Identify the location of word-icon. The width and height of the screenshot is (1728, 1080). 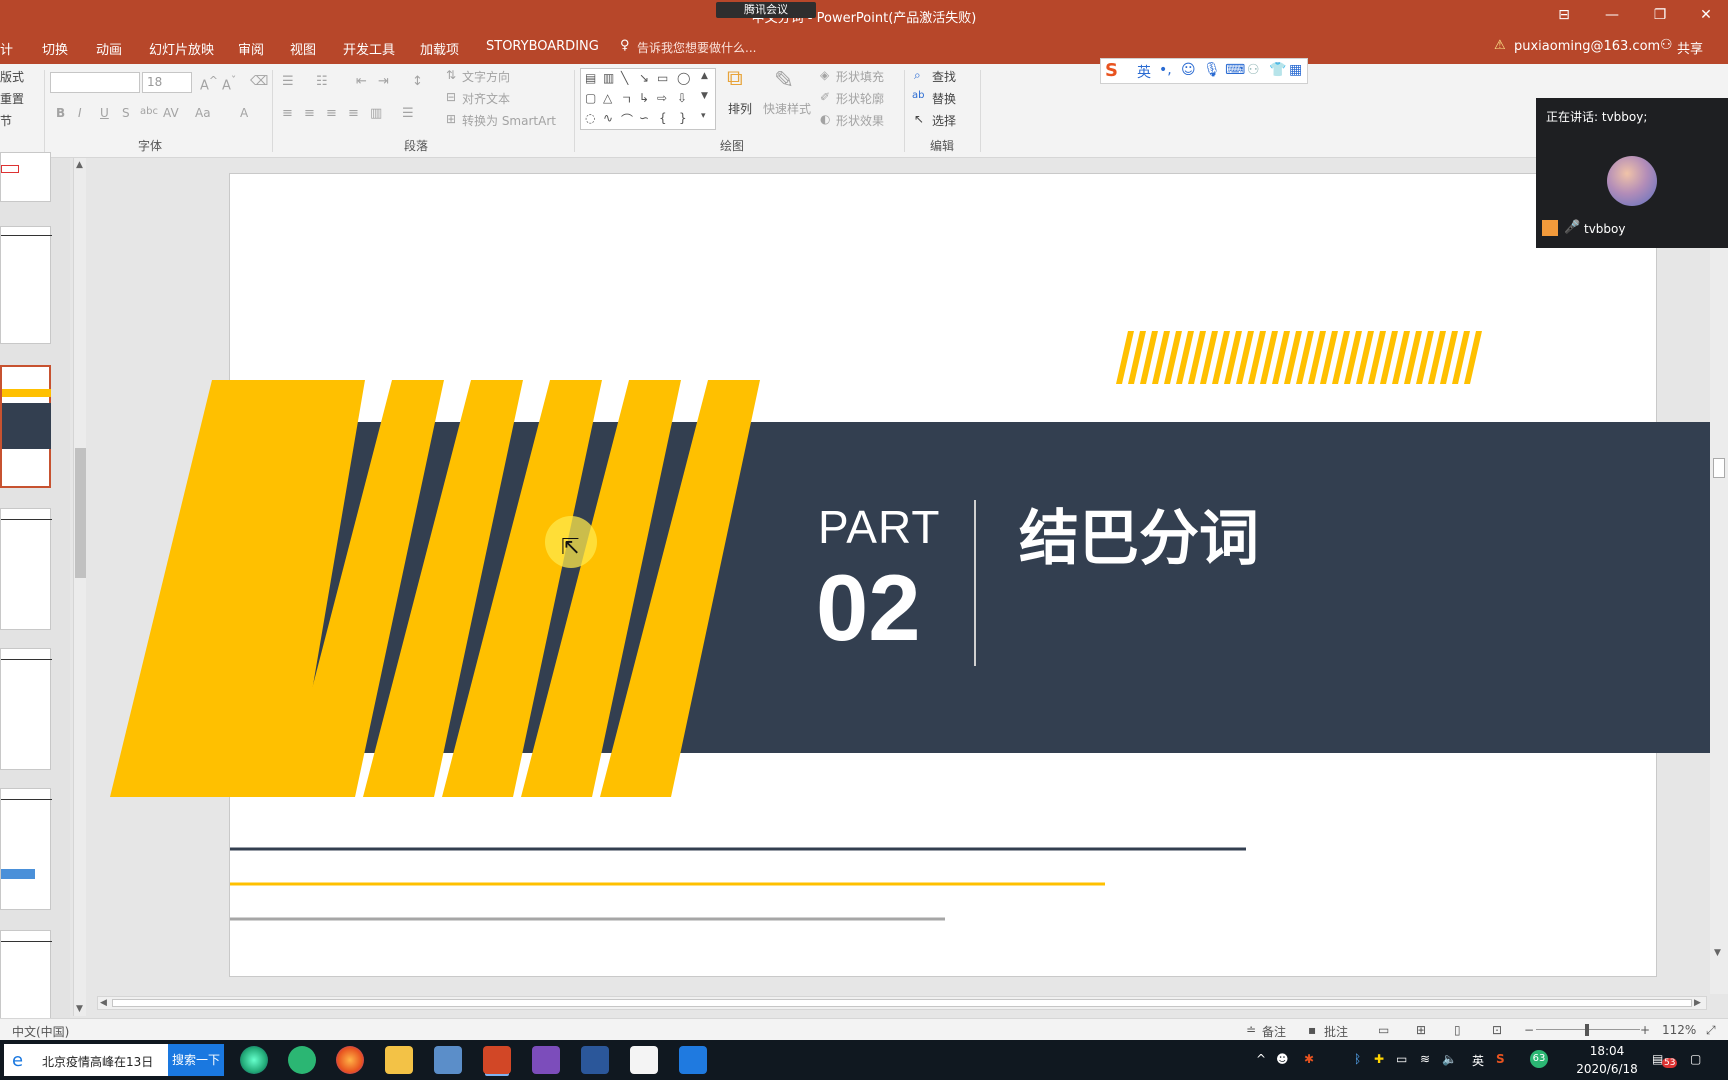
(595, 1060).